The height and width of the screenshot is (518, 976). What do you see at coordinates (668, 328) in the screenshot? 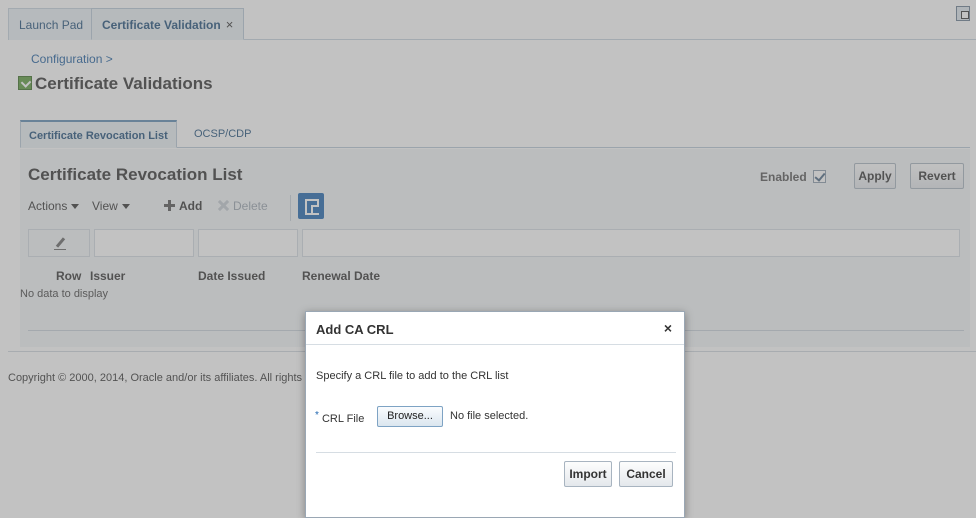
I see `close-icon: ×` at bounding box center [668, 328].